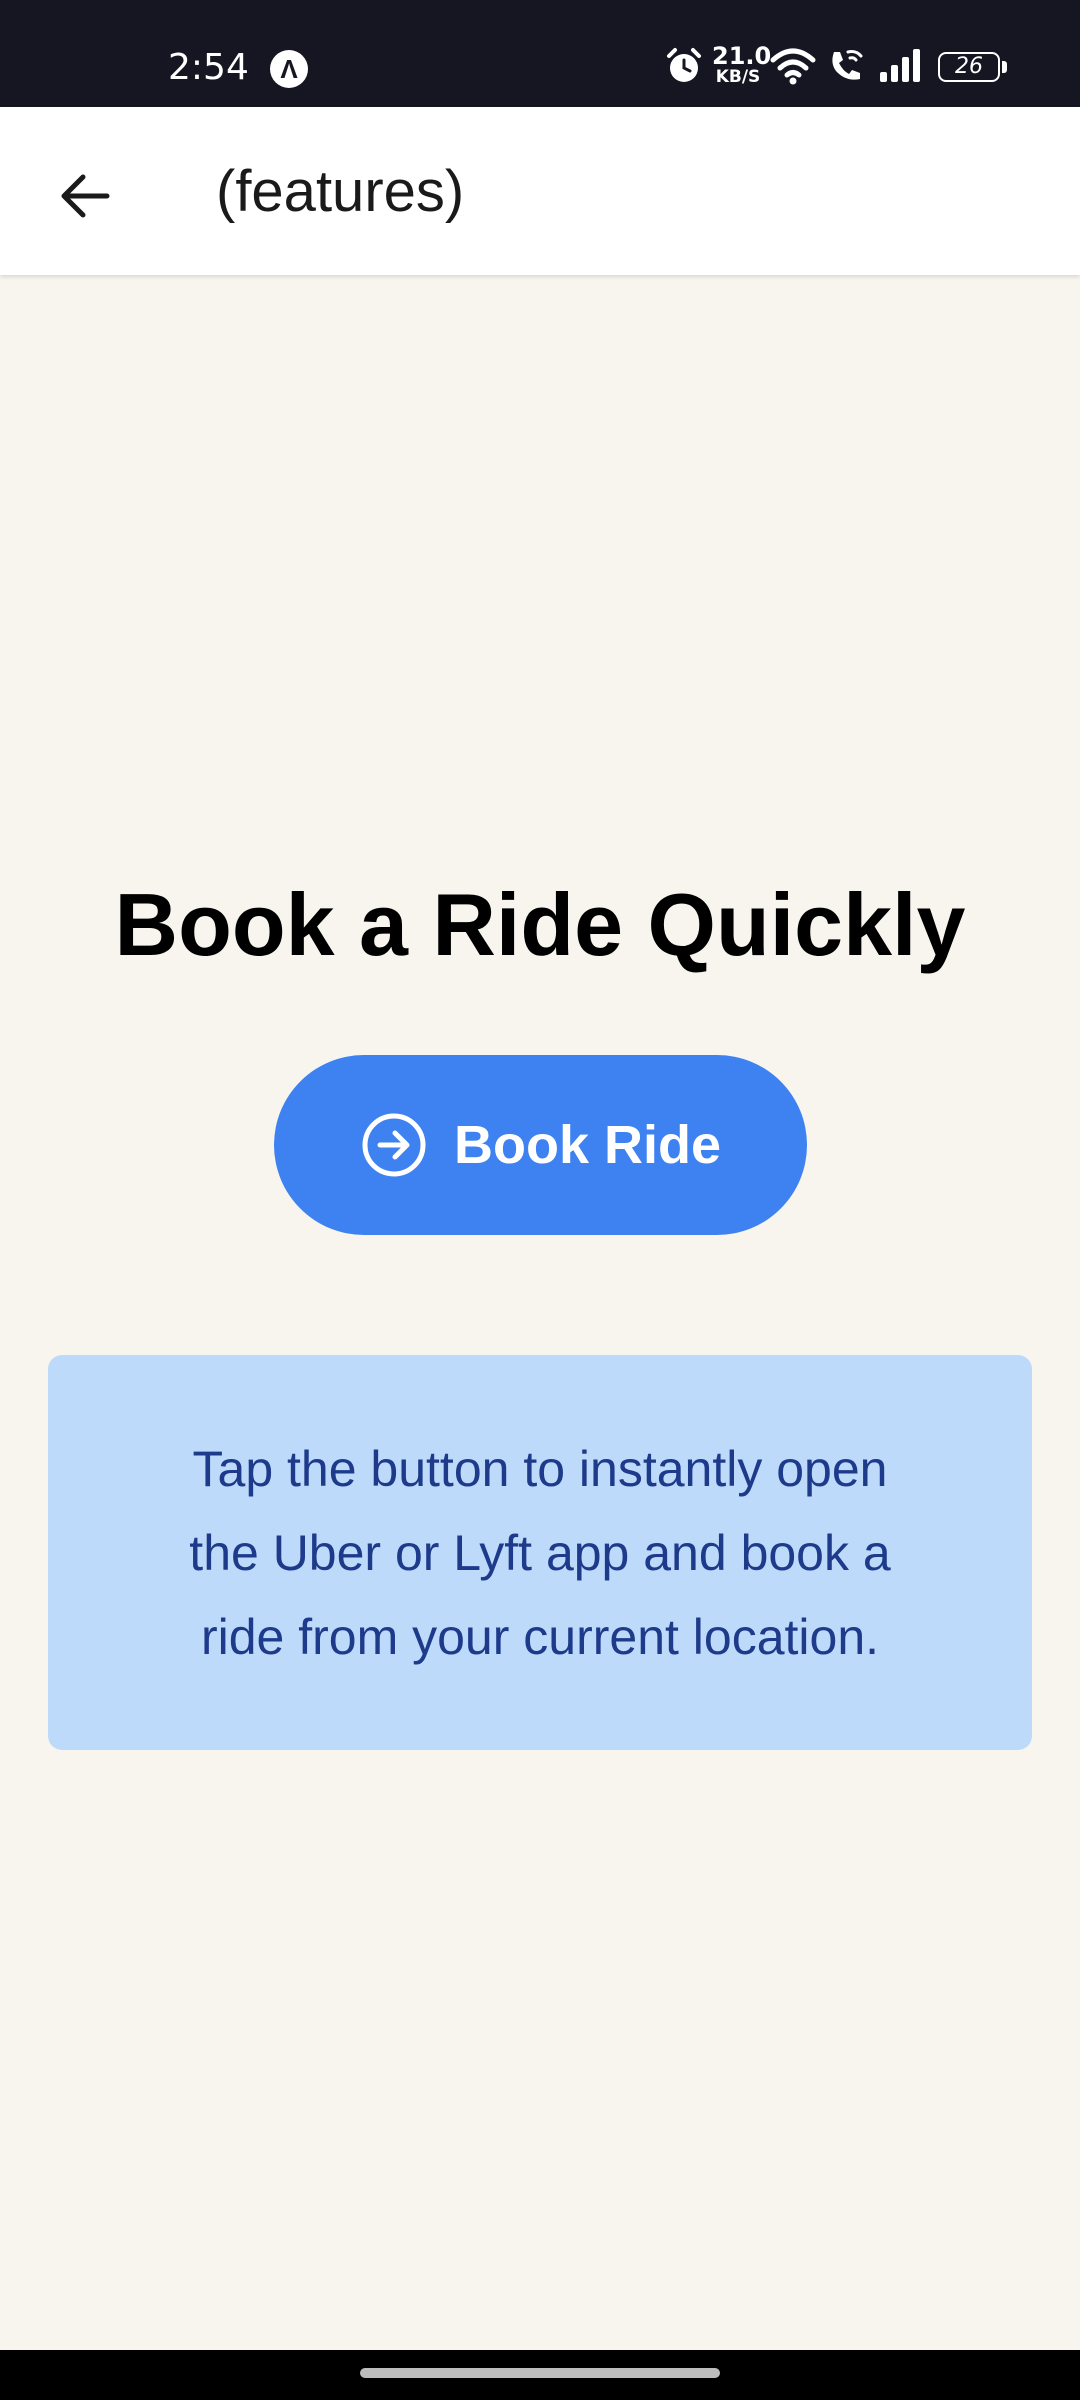 This screenshot has height=2400, width=1080. What do you see at coordinates (742, 56) in the screenshot?
I see `network-speed-value: 21.0` at bounding box center [742, 56].